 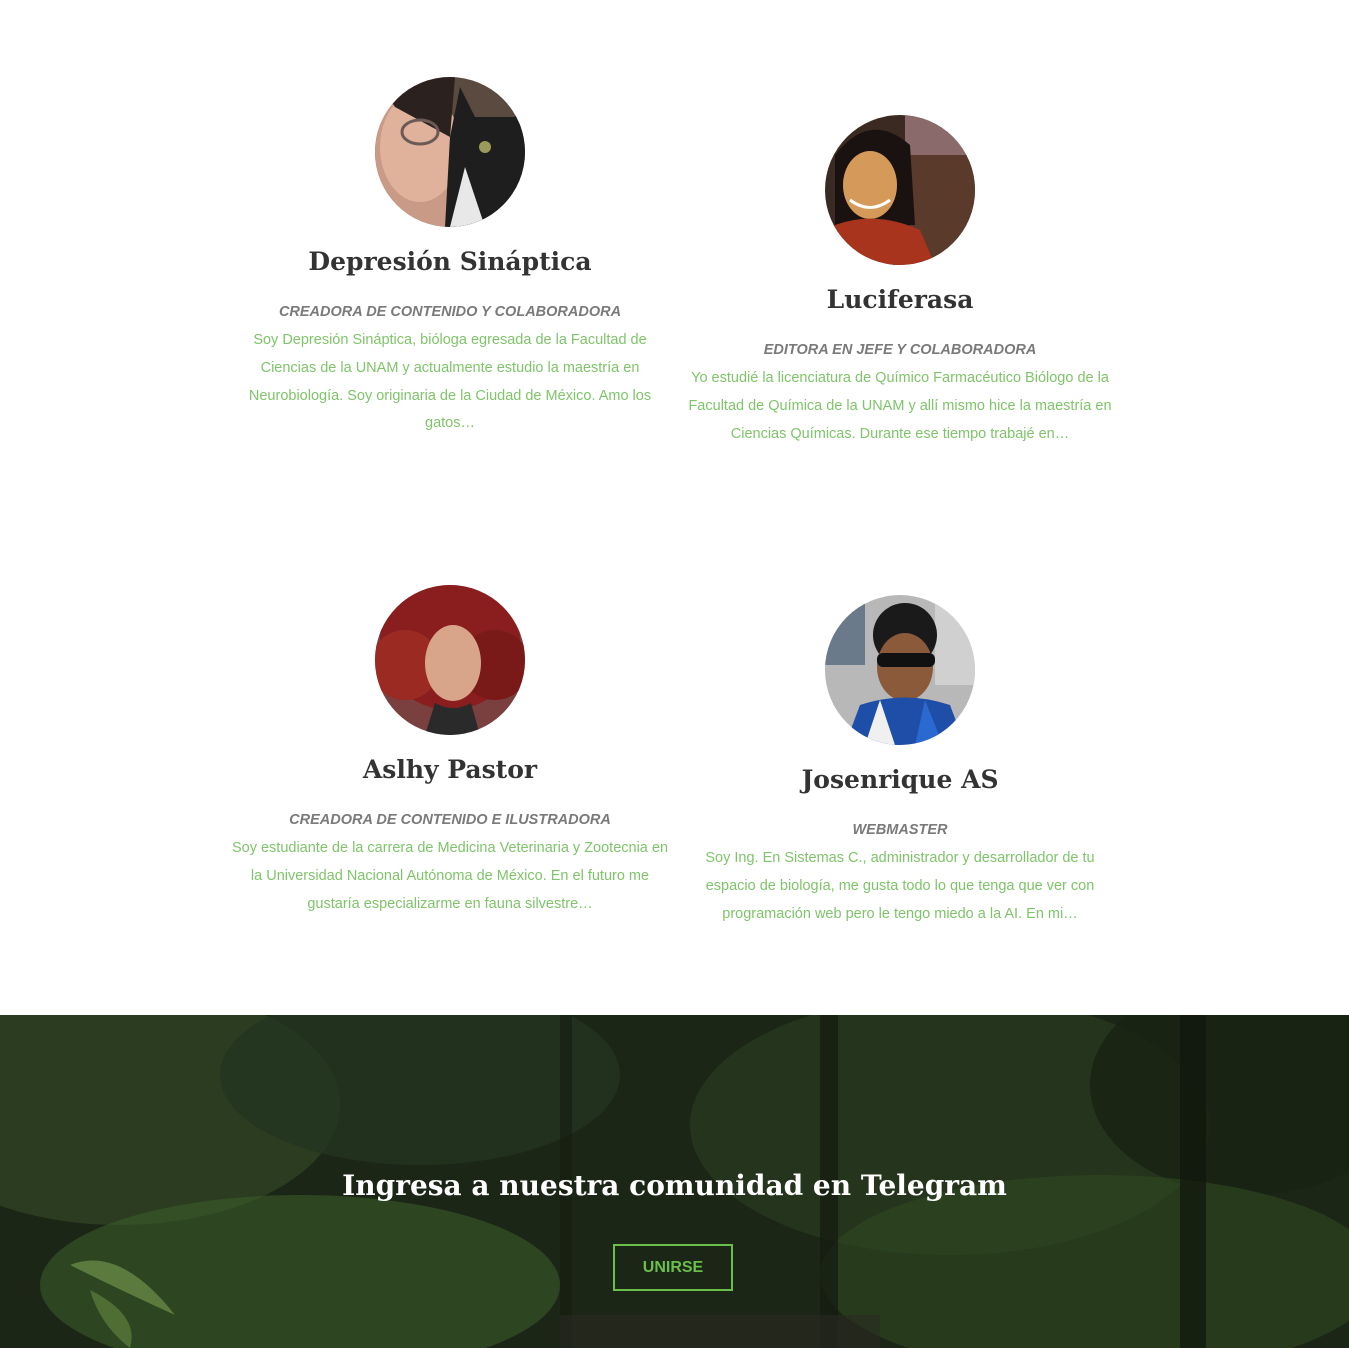 What do you see at coordinates (450, 261) in the screenshot?
I see `member-name: Depresión Sináptica` at bounding box center [450, 261].